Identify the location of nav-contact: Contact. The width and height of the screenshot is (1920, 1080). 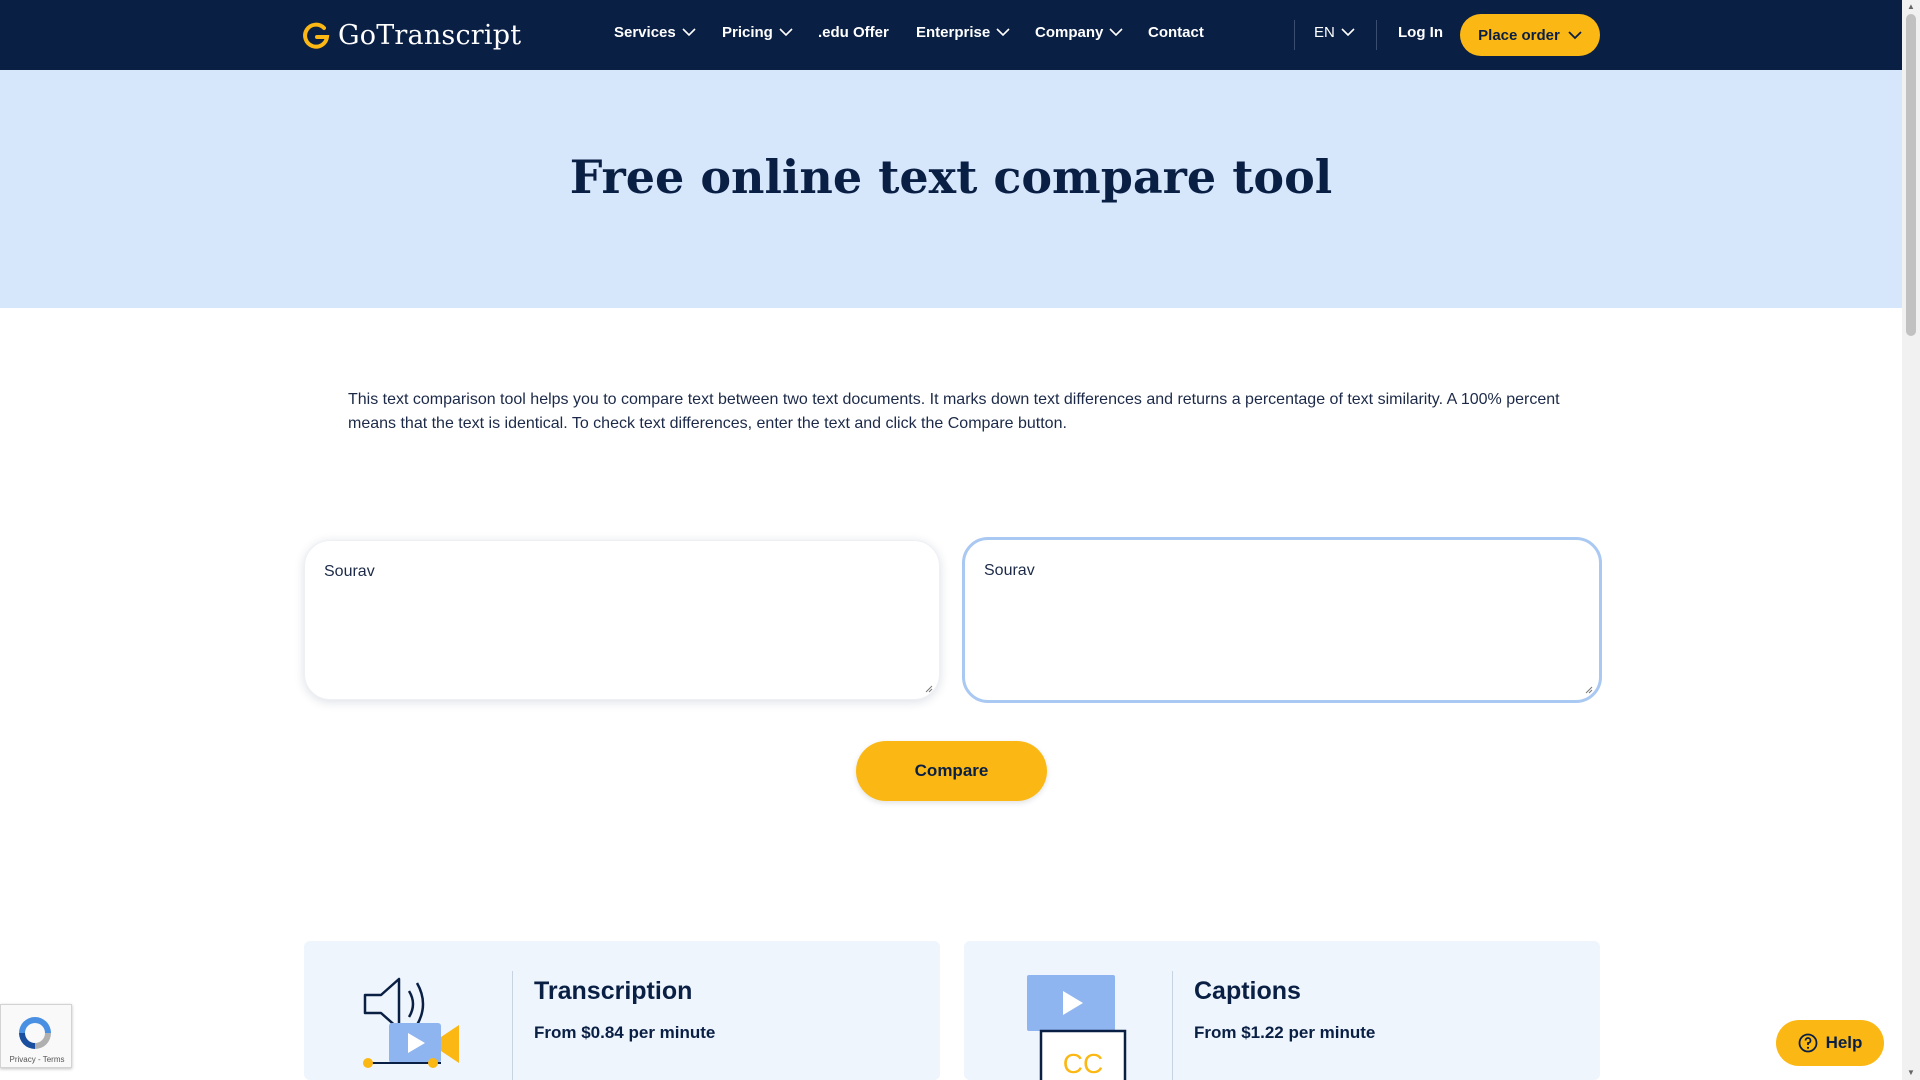
(1176, 32).